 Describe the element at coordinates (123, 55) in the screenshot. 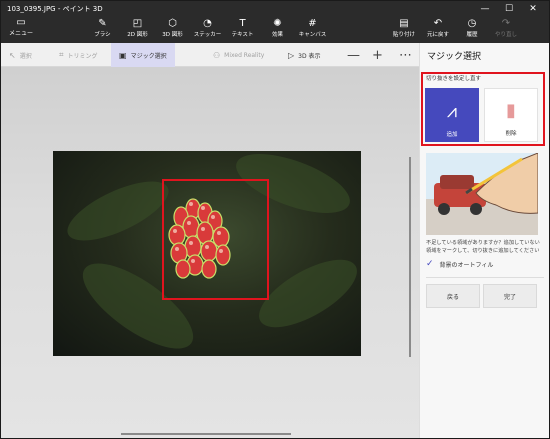

I see `magic-select-icon: ▣` at that location.